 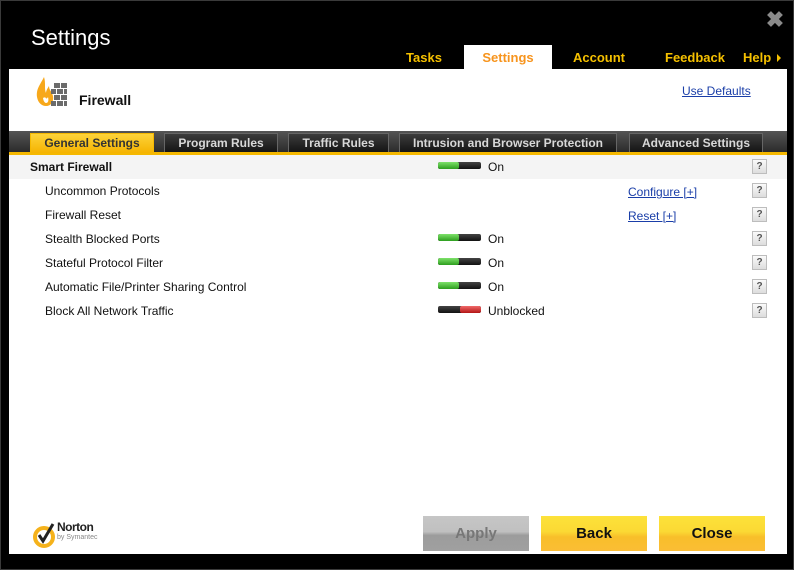 What do you see at coordinates (459, 165) in the screenshot?
I see `smart-firewall-toggle` at bounding box center [459, 165].